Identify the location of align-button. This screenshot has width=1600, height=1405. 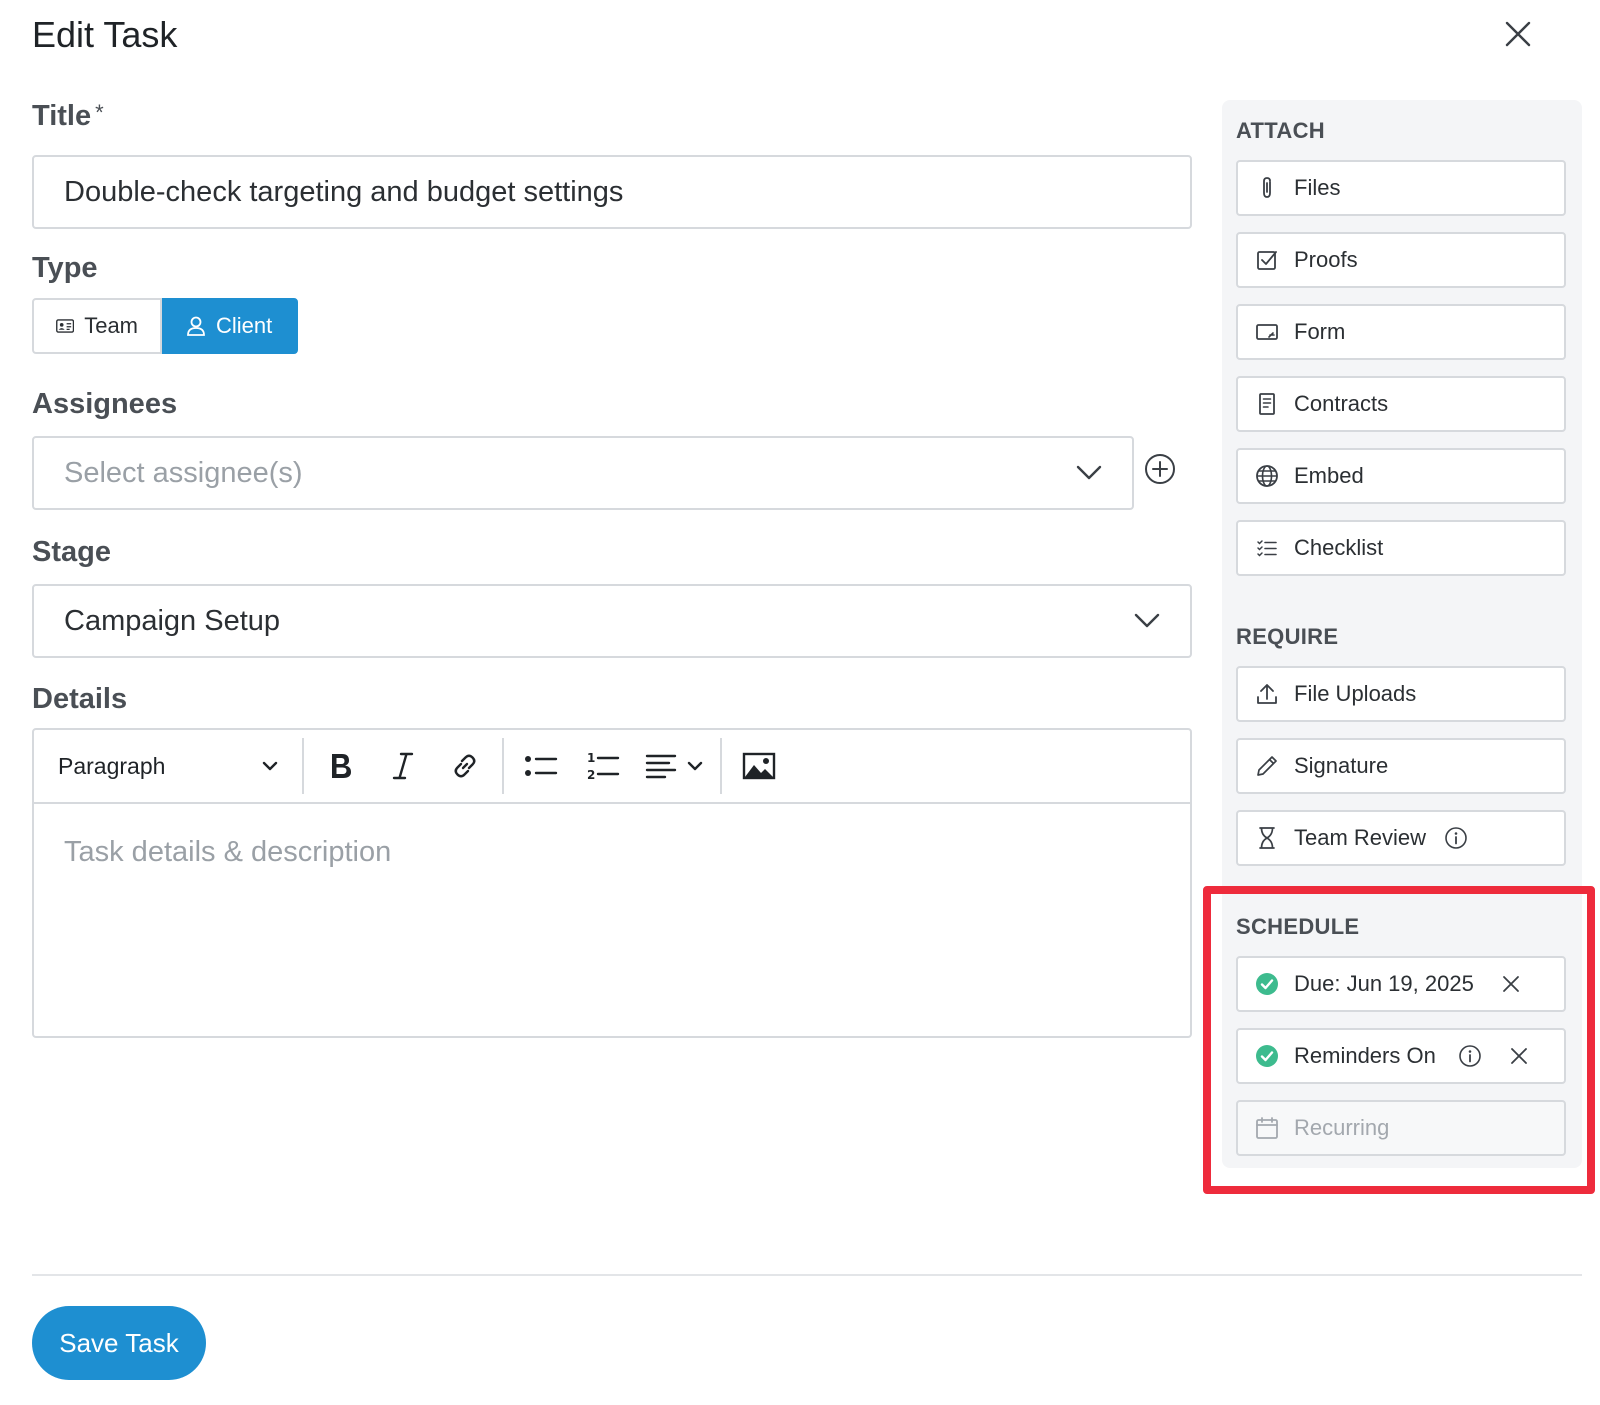
(674, 766).